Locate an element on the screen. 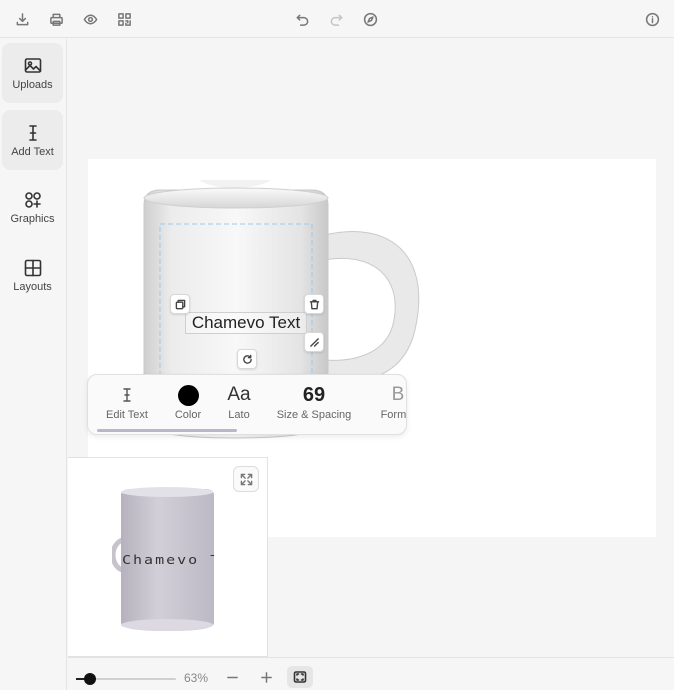 The width and height of the screenshot is (674, 690). rotate-handle is located at coordinates (247, 359).